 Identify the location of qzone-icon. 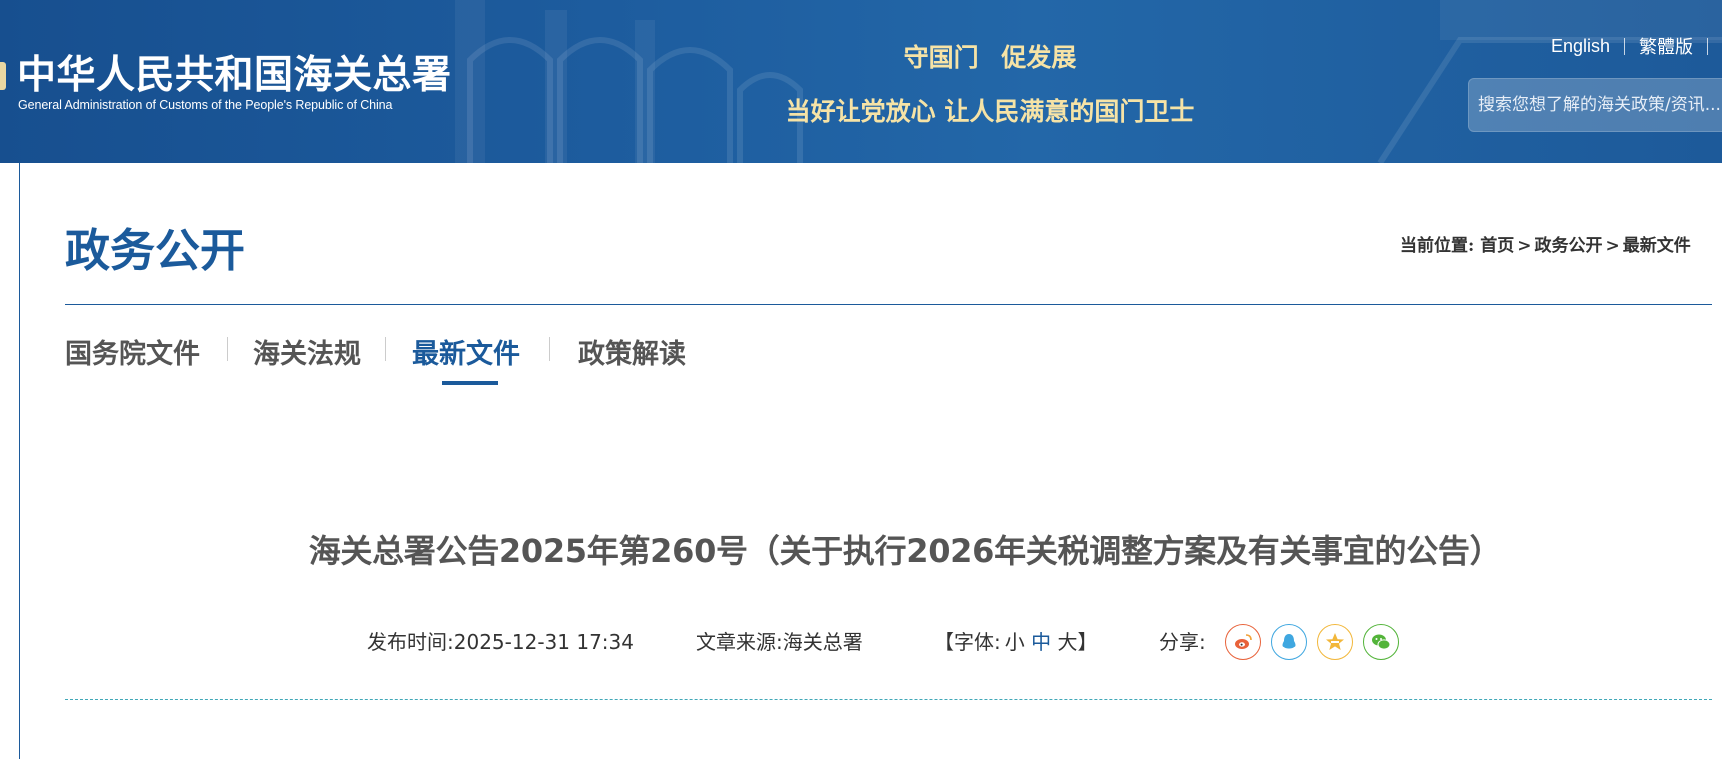
(1335, 642).